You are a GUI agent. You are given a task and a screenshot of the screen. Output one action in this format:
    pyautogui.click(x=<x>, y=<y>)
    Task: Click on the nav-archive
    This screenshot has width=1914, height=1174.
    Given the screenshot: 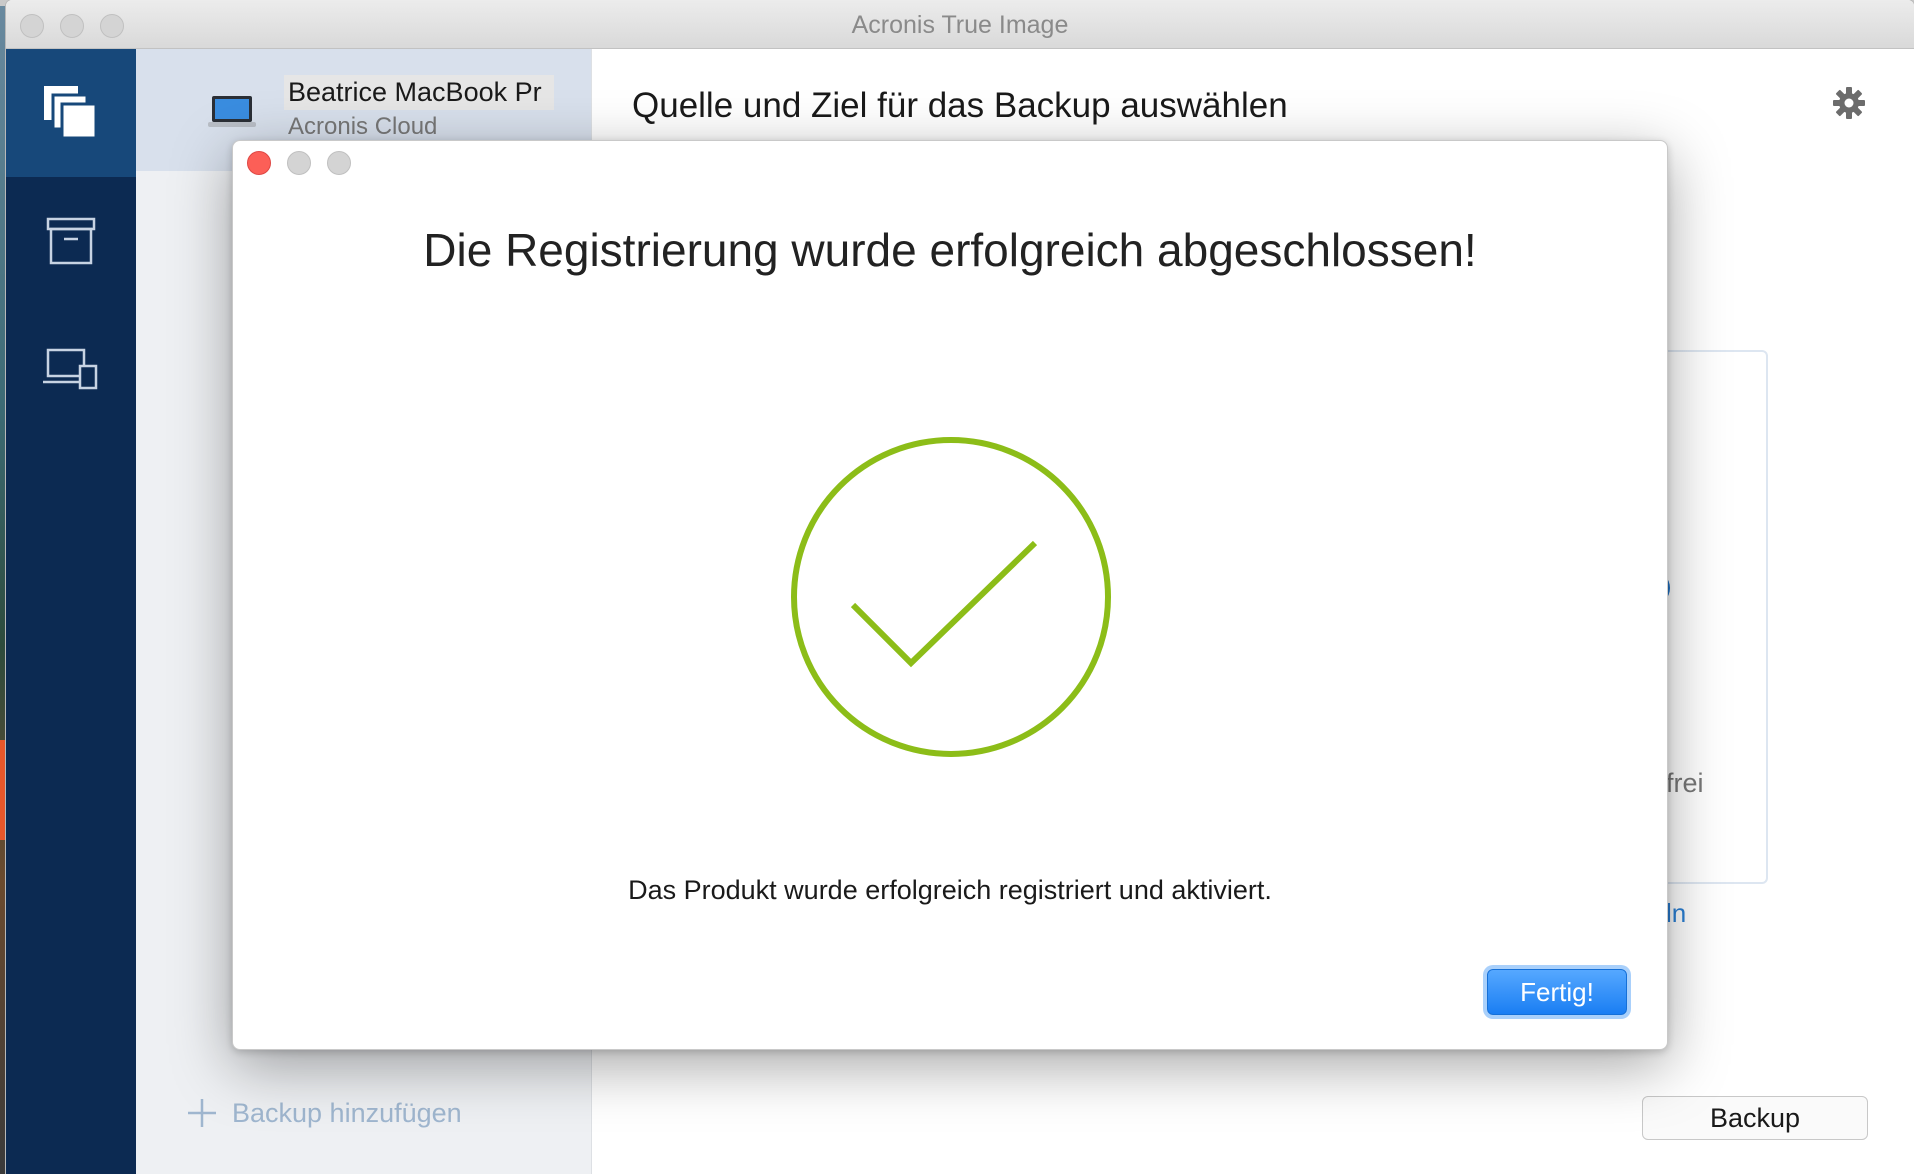 What is the action you would take?
    pyautogui.click(x=71, y=241)
    